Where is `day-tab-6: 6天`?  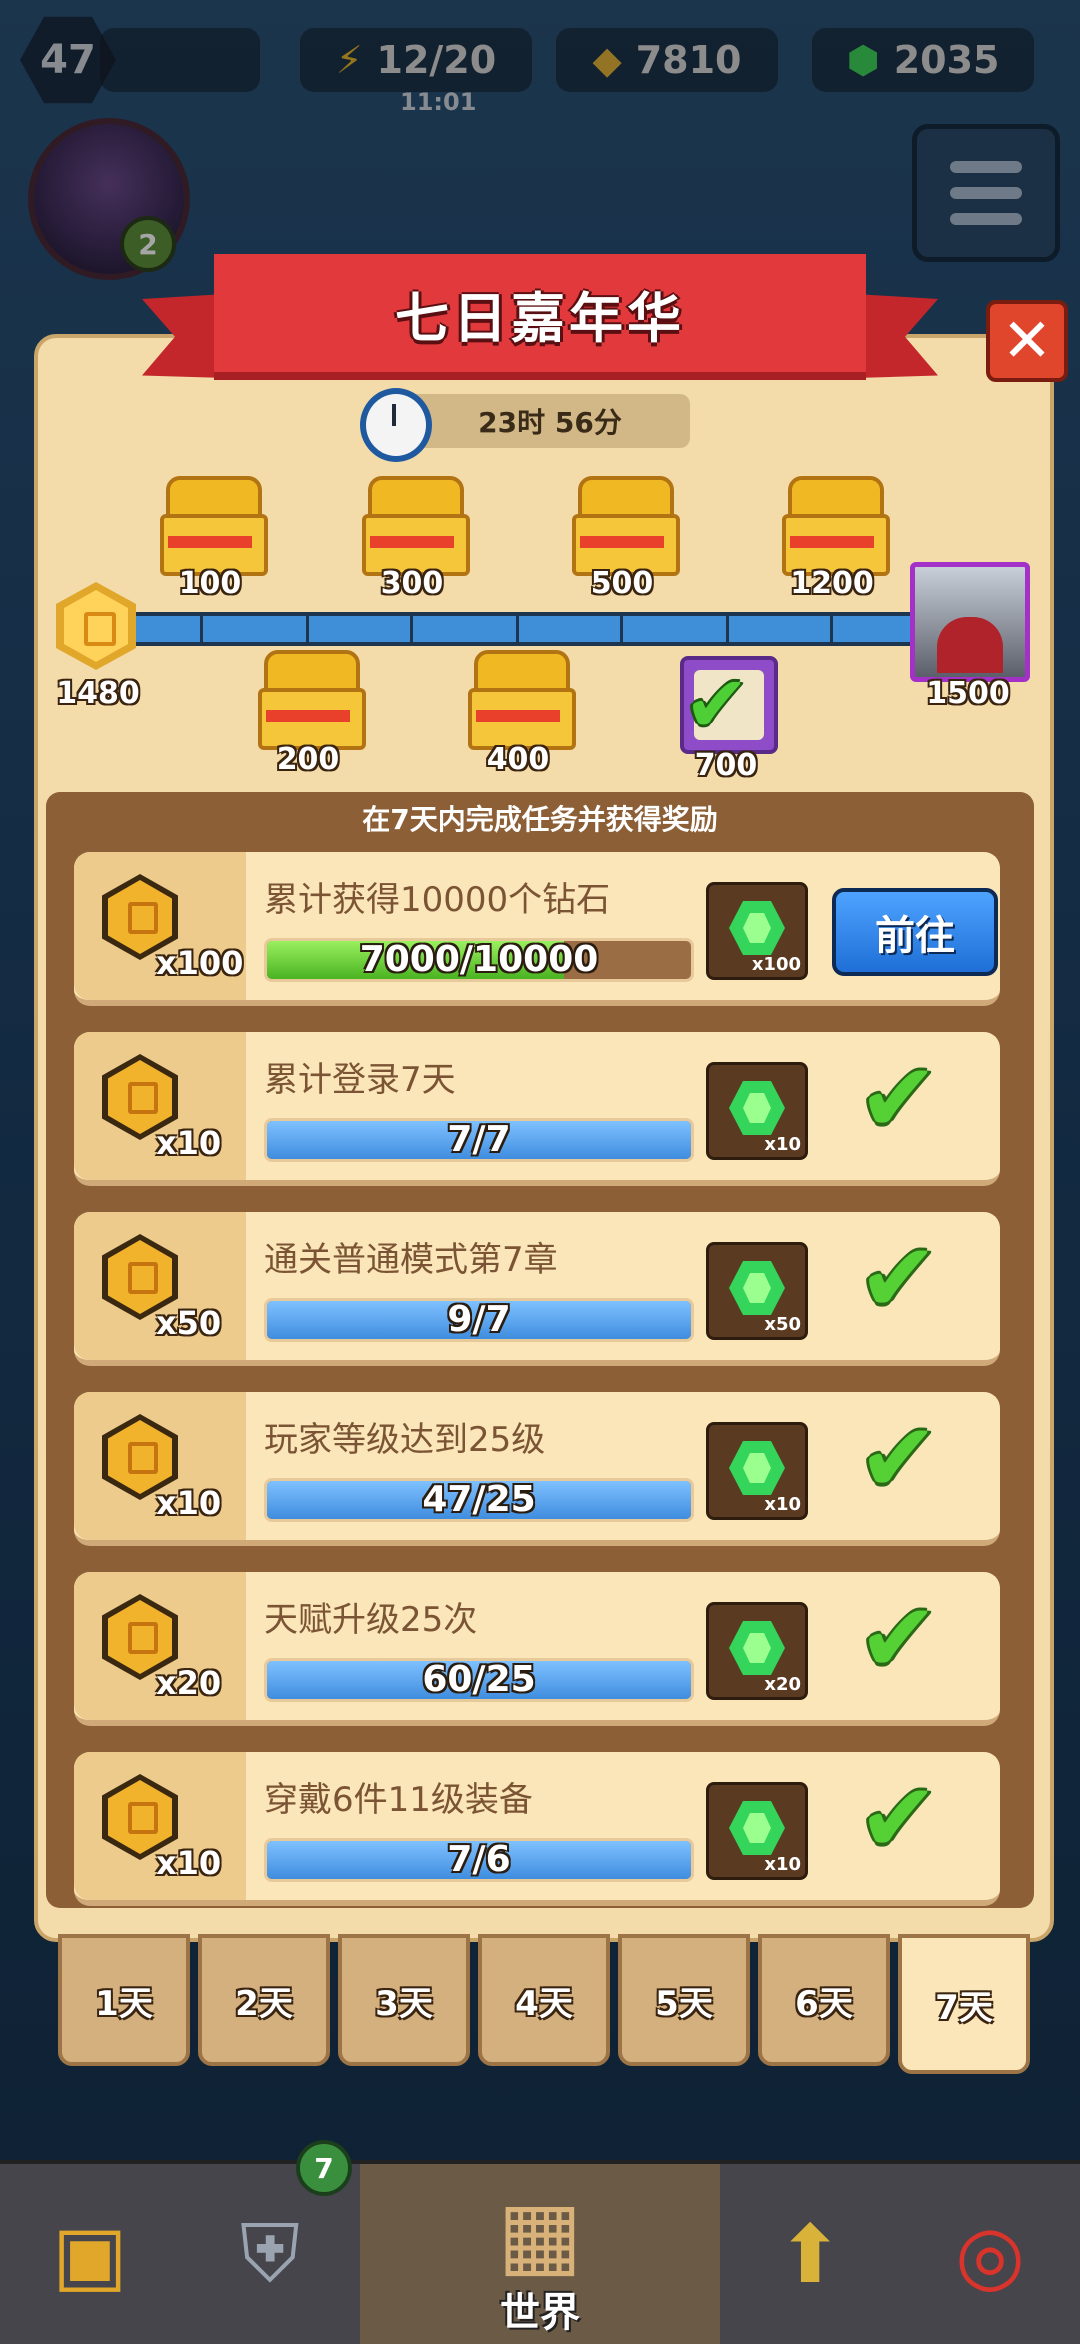
day-tab-6: 6天 is located at coordinates (824, 2000).